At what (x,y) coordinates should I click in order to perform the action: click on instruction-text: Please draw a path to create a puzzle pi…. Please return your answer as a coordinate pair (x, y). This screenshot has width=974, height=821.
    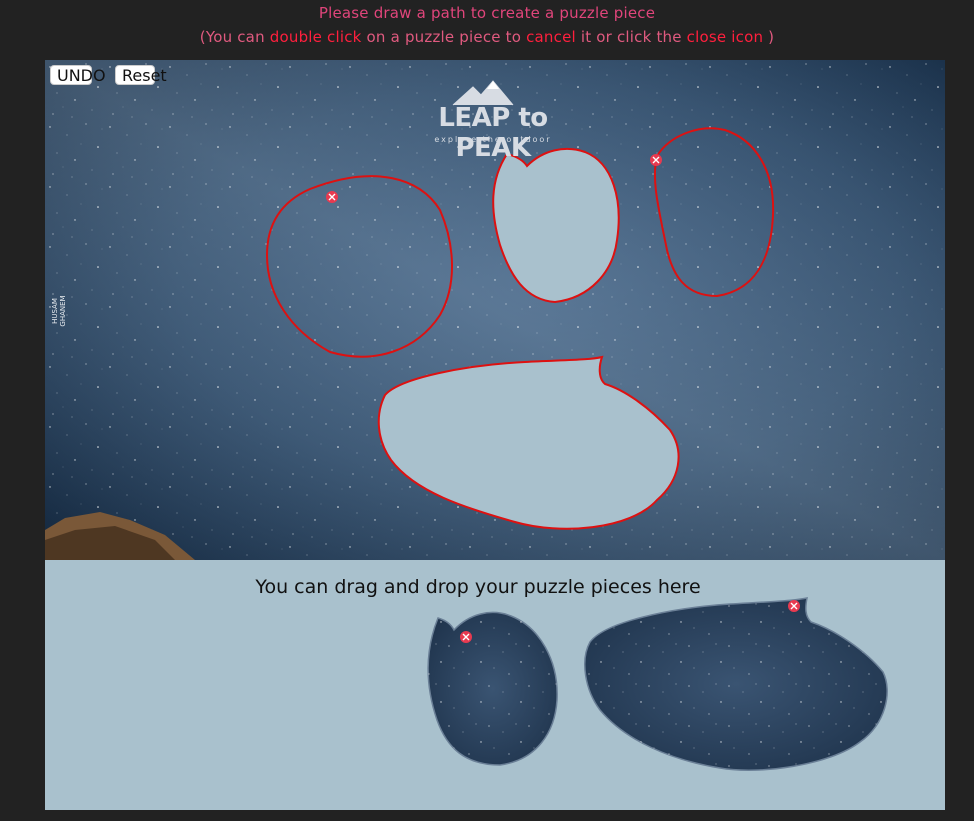
    Looking at the image, I should click on (487, 13).